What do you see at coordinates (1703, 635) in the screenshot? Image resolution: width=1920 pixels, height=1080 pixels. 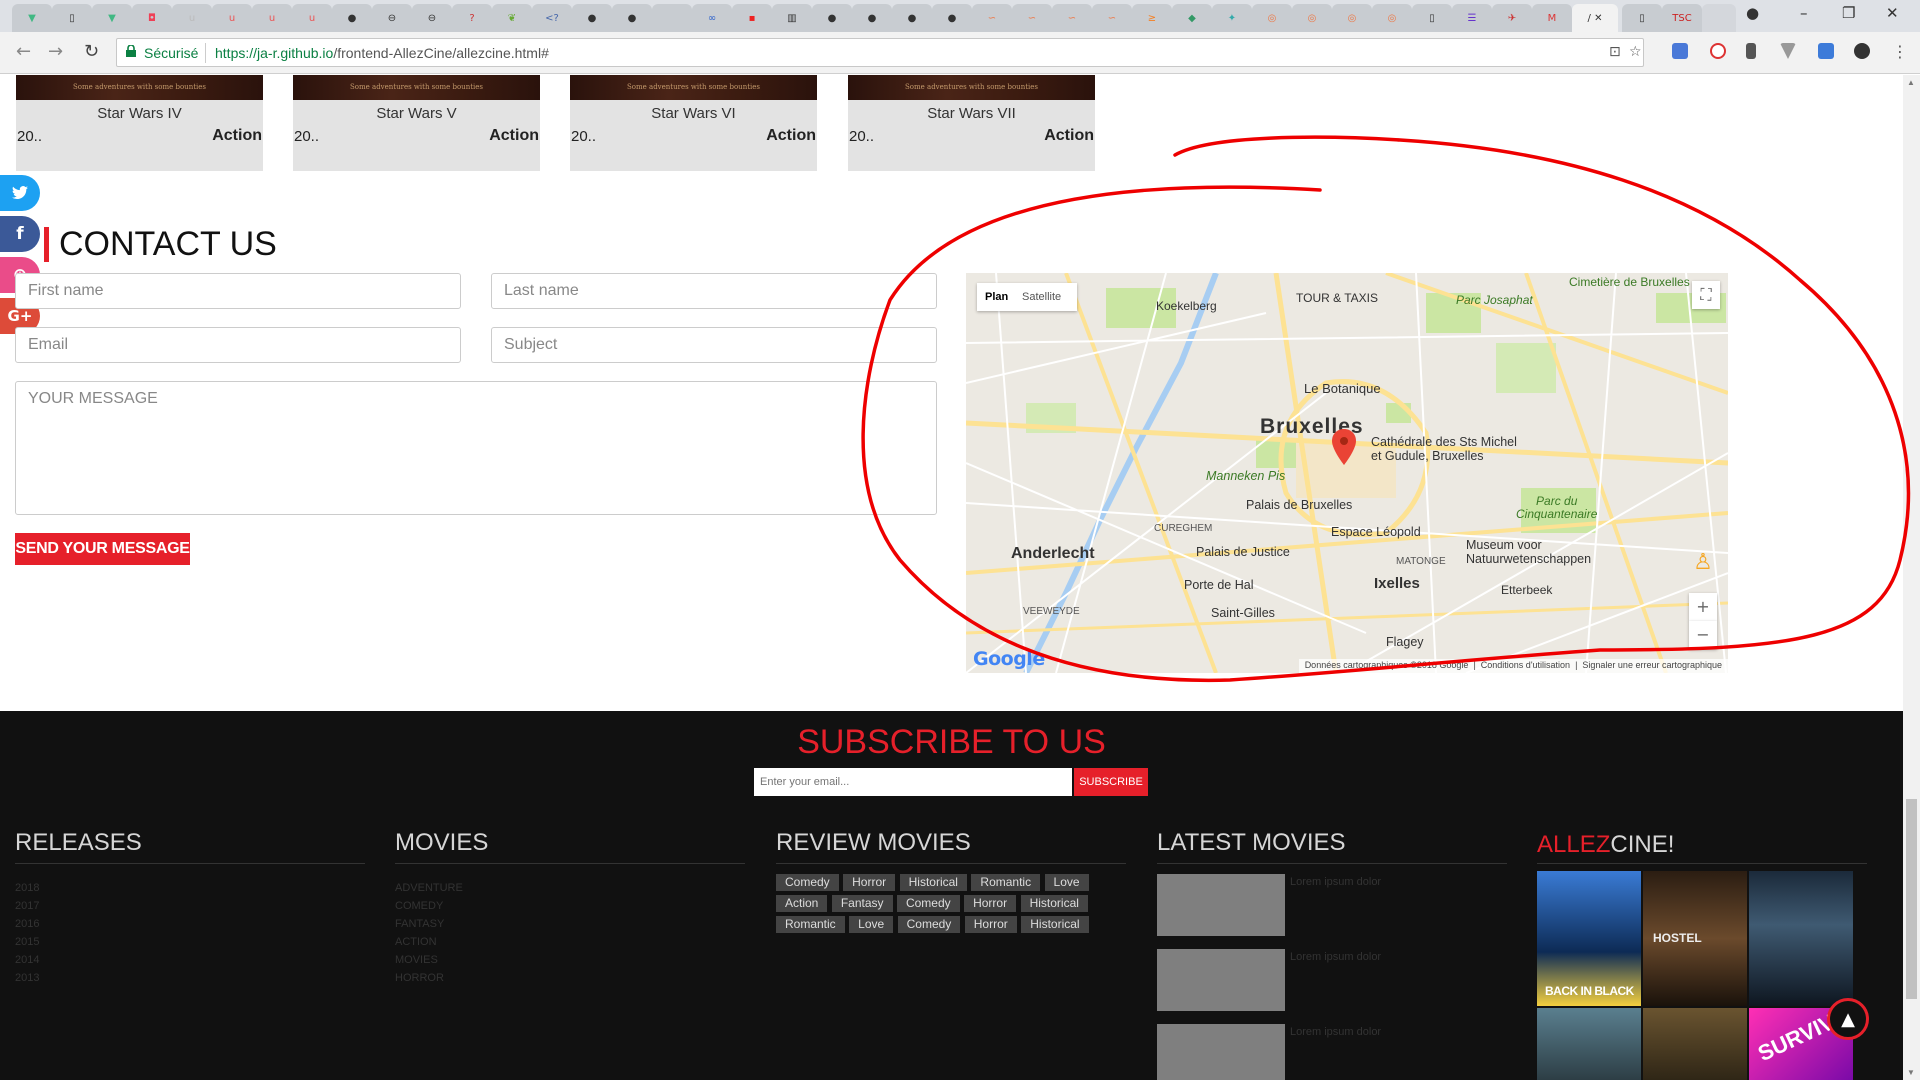 I see `zoom-out-icon: −` at bounding box center [1703, 635].